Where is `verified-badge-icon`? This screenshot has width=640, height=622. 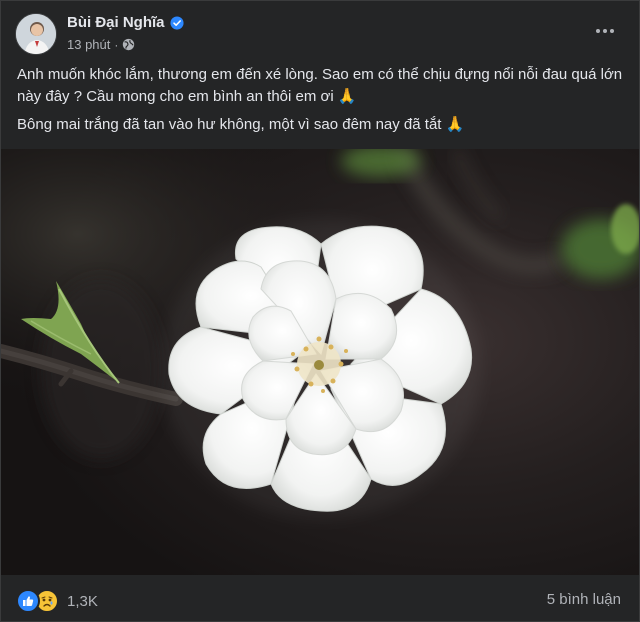 verified-badge-icon is located at coordinates (176, 22).